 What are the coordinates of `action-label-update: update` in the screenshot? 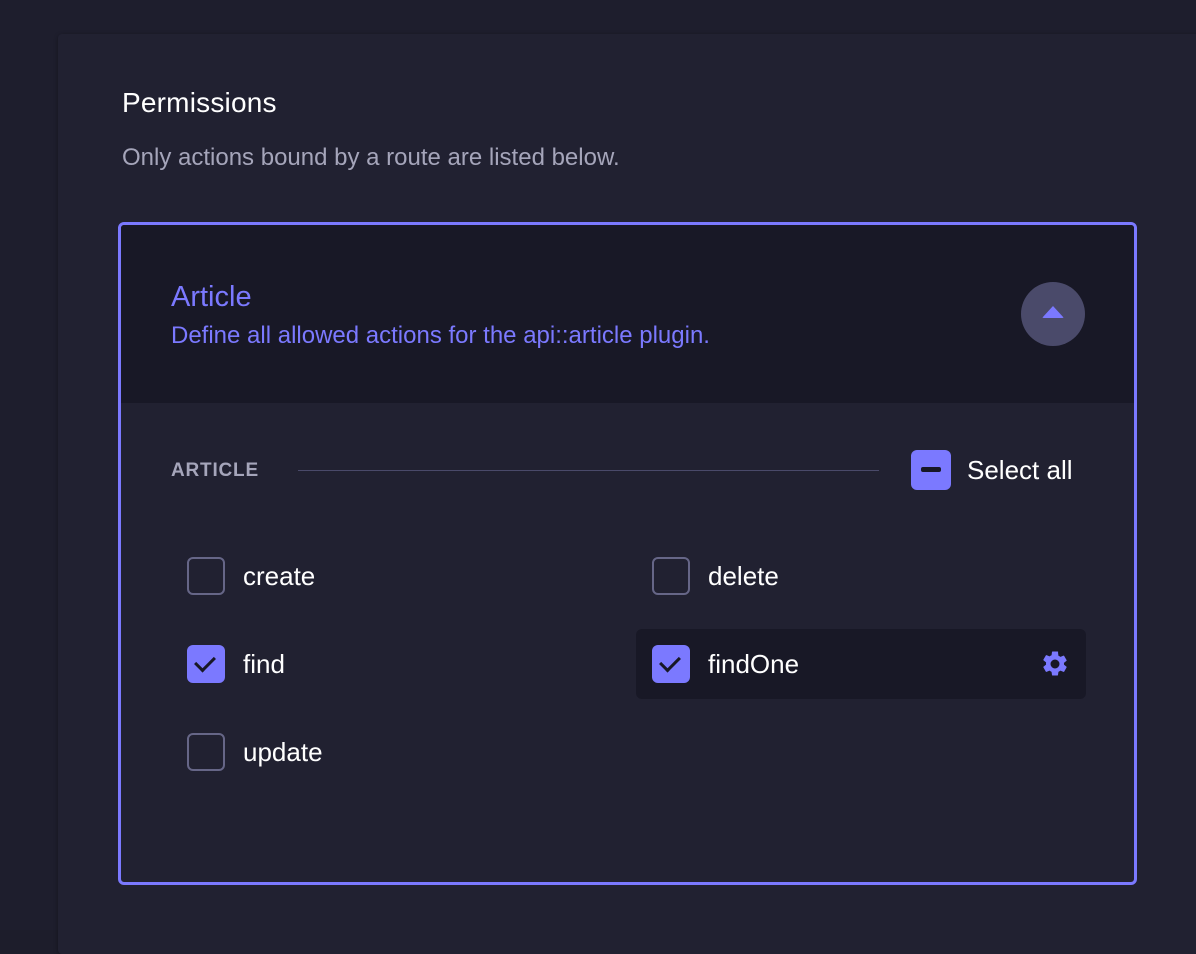 It's located at (283, 751).